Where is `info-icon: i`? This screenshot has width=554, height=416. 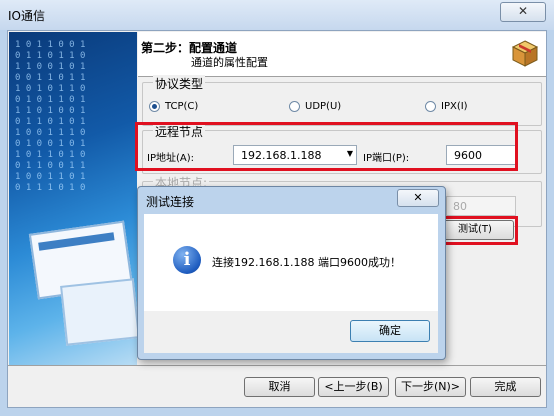
info-icon: i is located at coordinates (187, 260).